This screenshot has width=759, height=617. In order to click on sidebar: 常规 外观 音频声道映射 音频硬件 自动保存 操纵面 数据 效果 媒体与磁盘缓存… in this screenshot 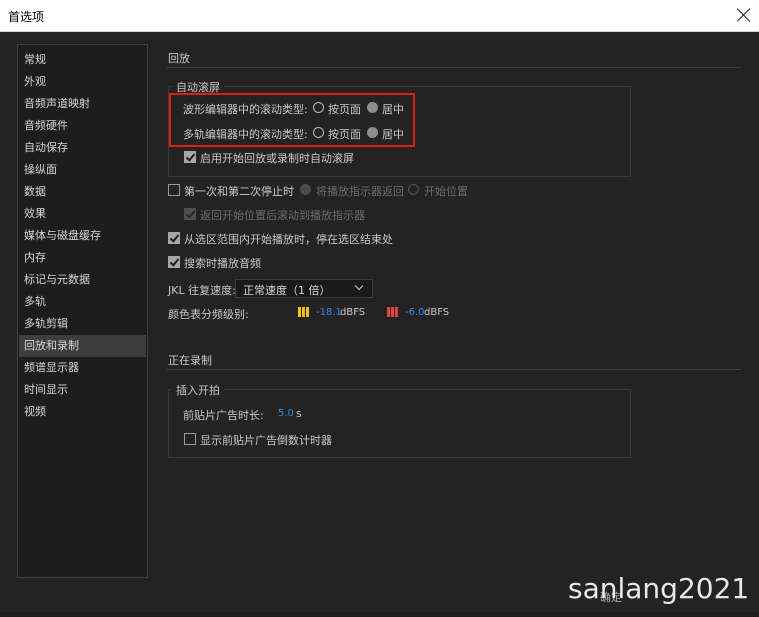, I will do `click(82, 311)`.